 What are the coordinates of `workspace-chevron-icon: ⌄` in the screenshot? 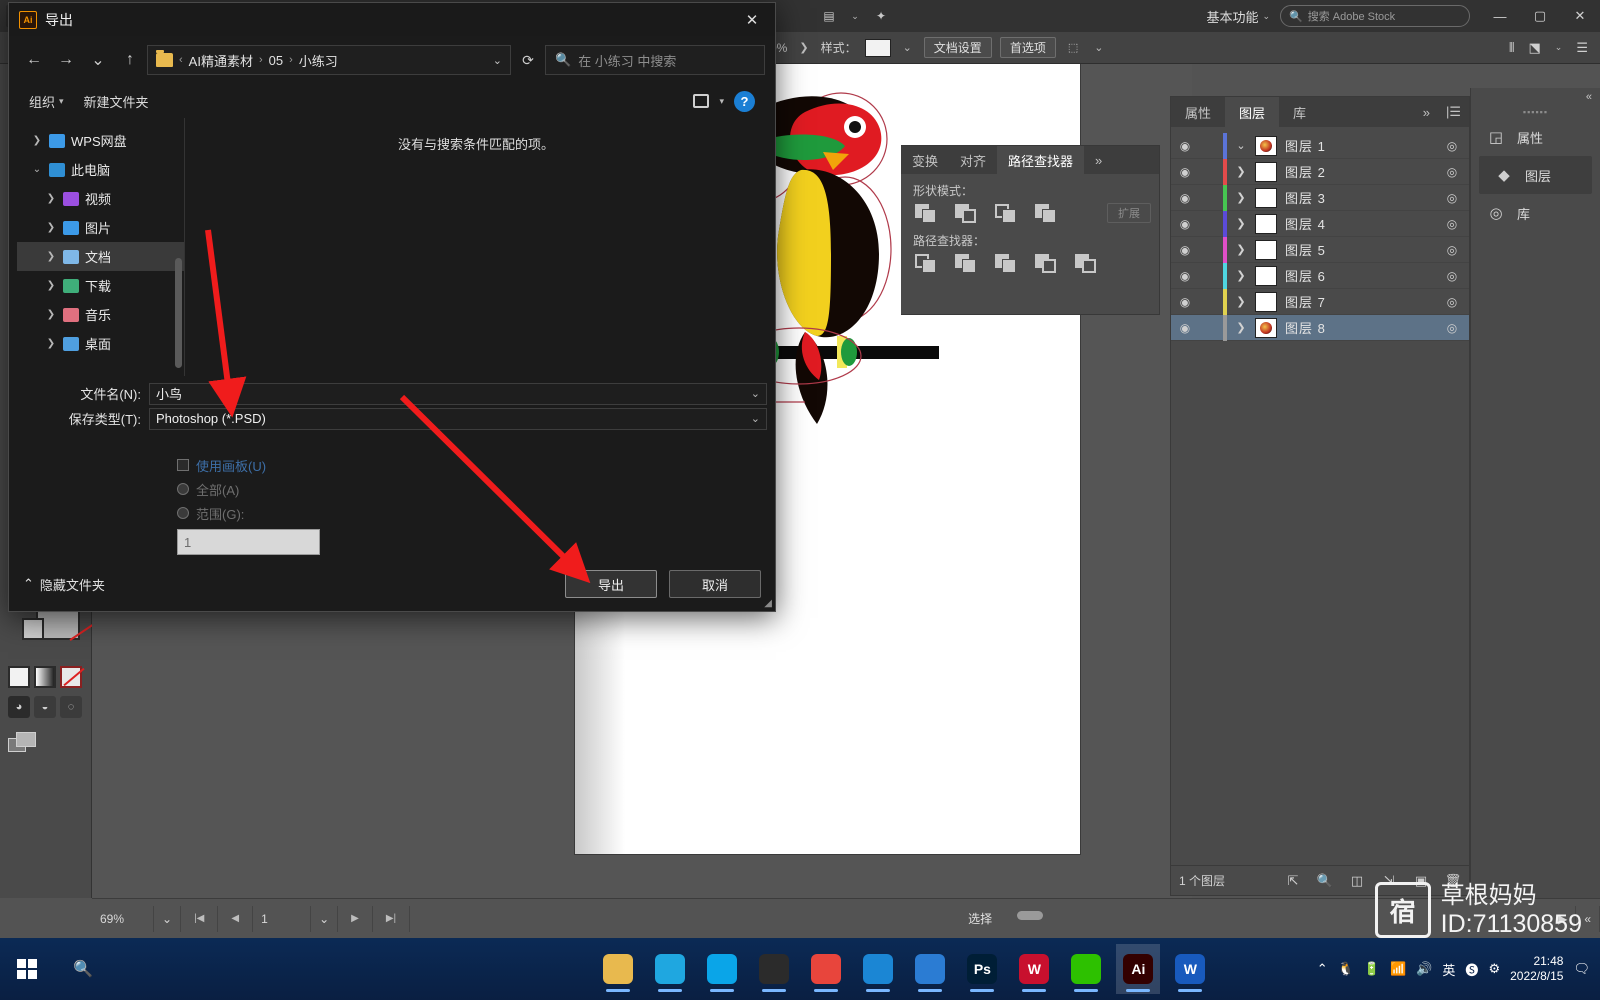 It's located at (1266, 16).